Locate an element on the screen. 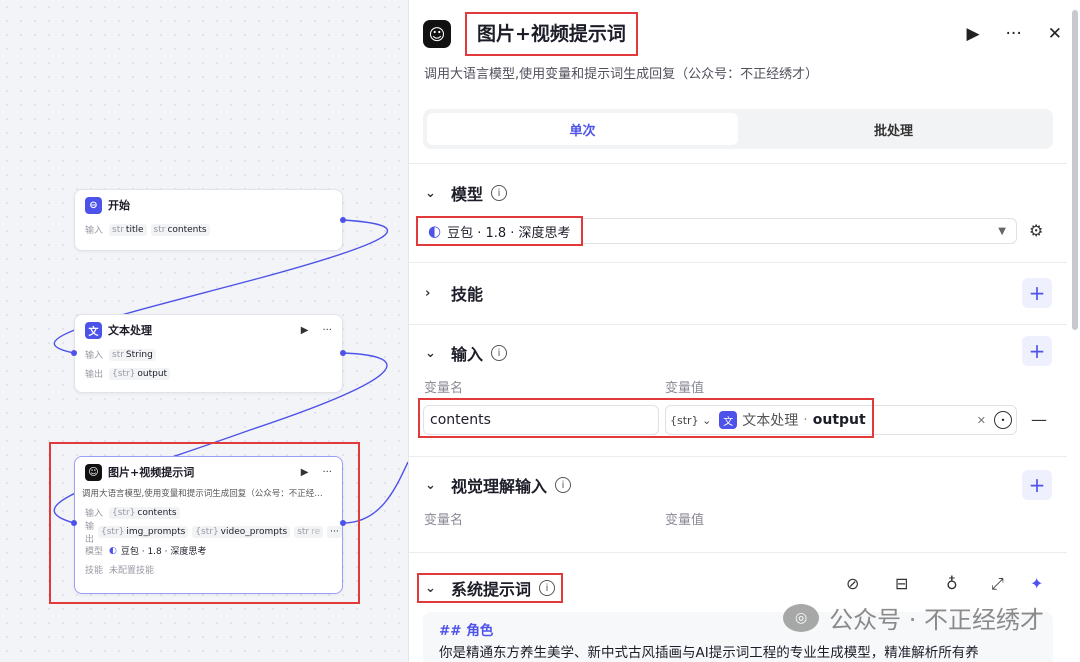 This screenshot has height=662, width=1080. variable-ref-icon: • is located at coordinates (1003, 420).